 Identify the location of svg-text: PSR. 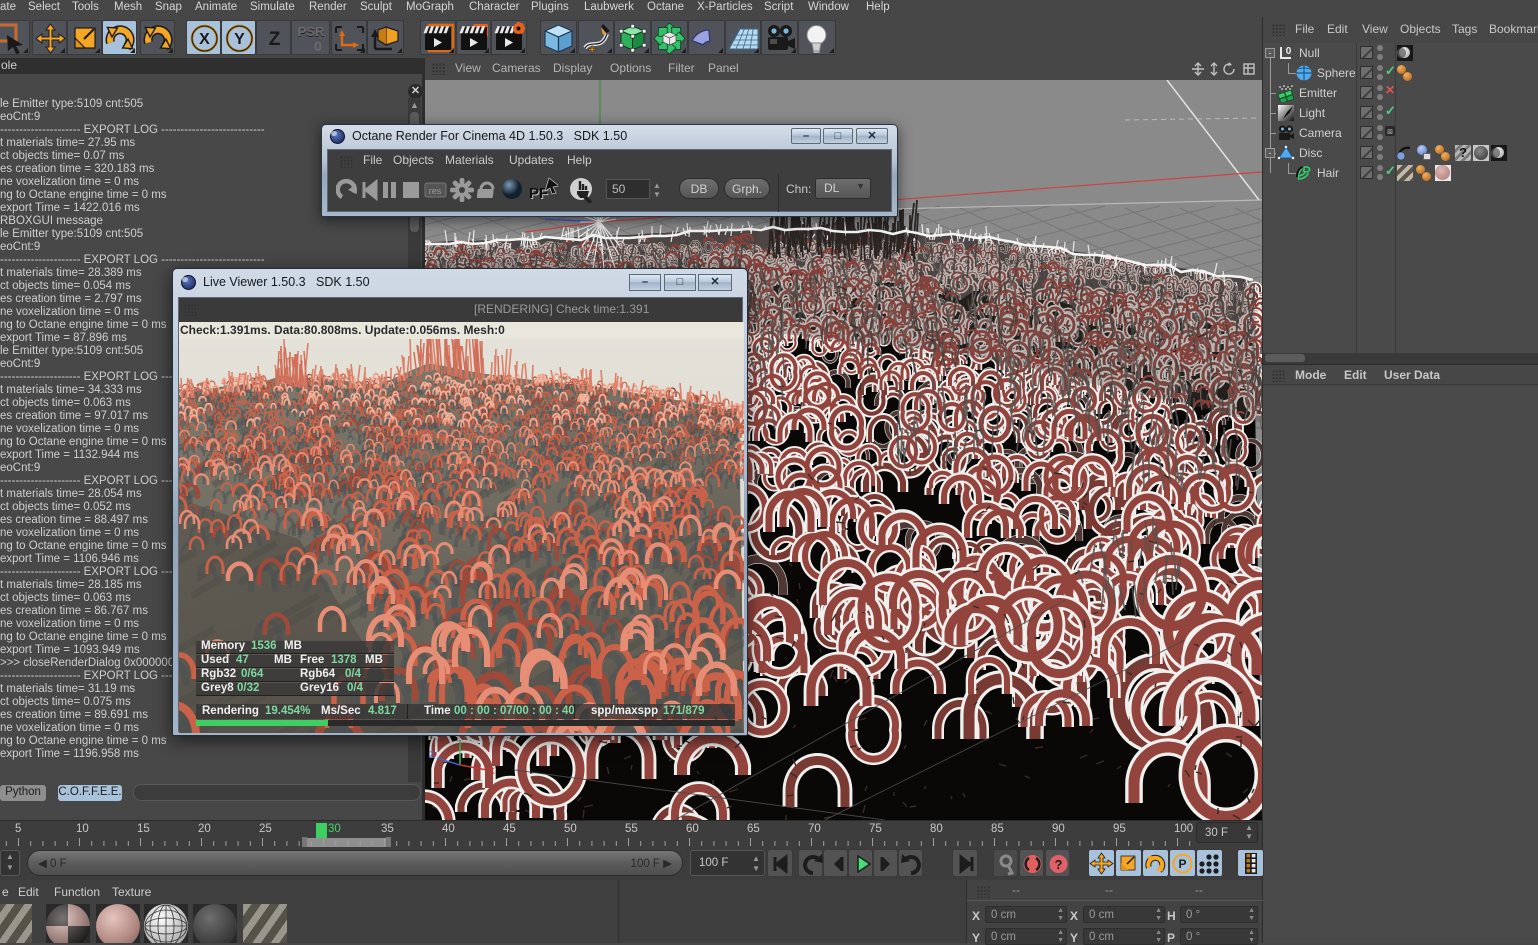
(311, 31).